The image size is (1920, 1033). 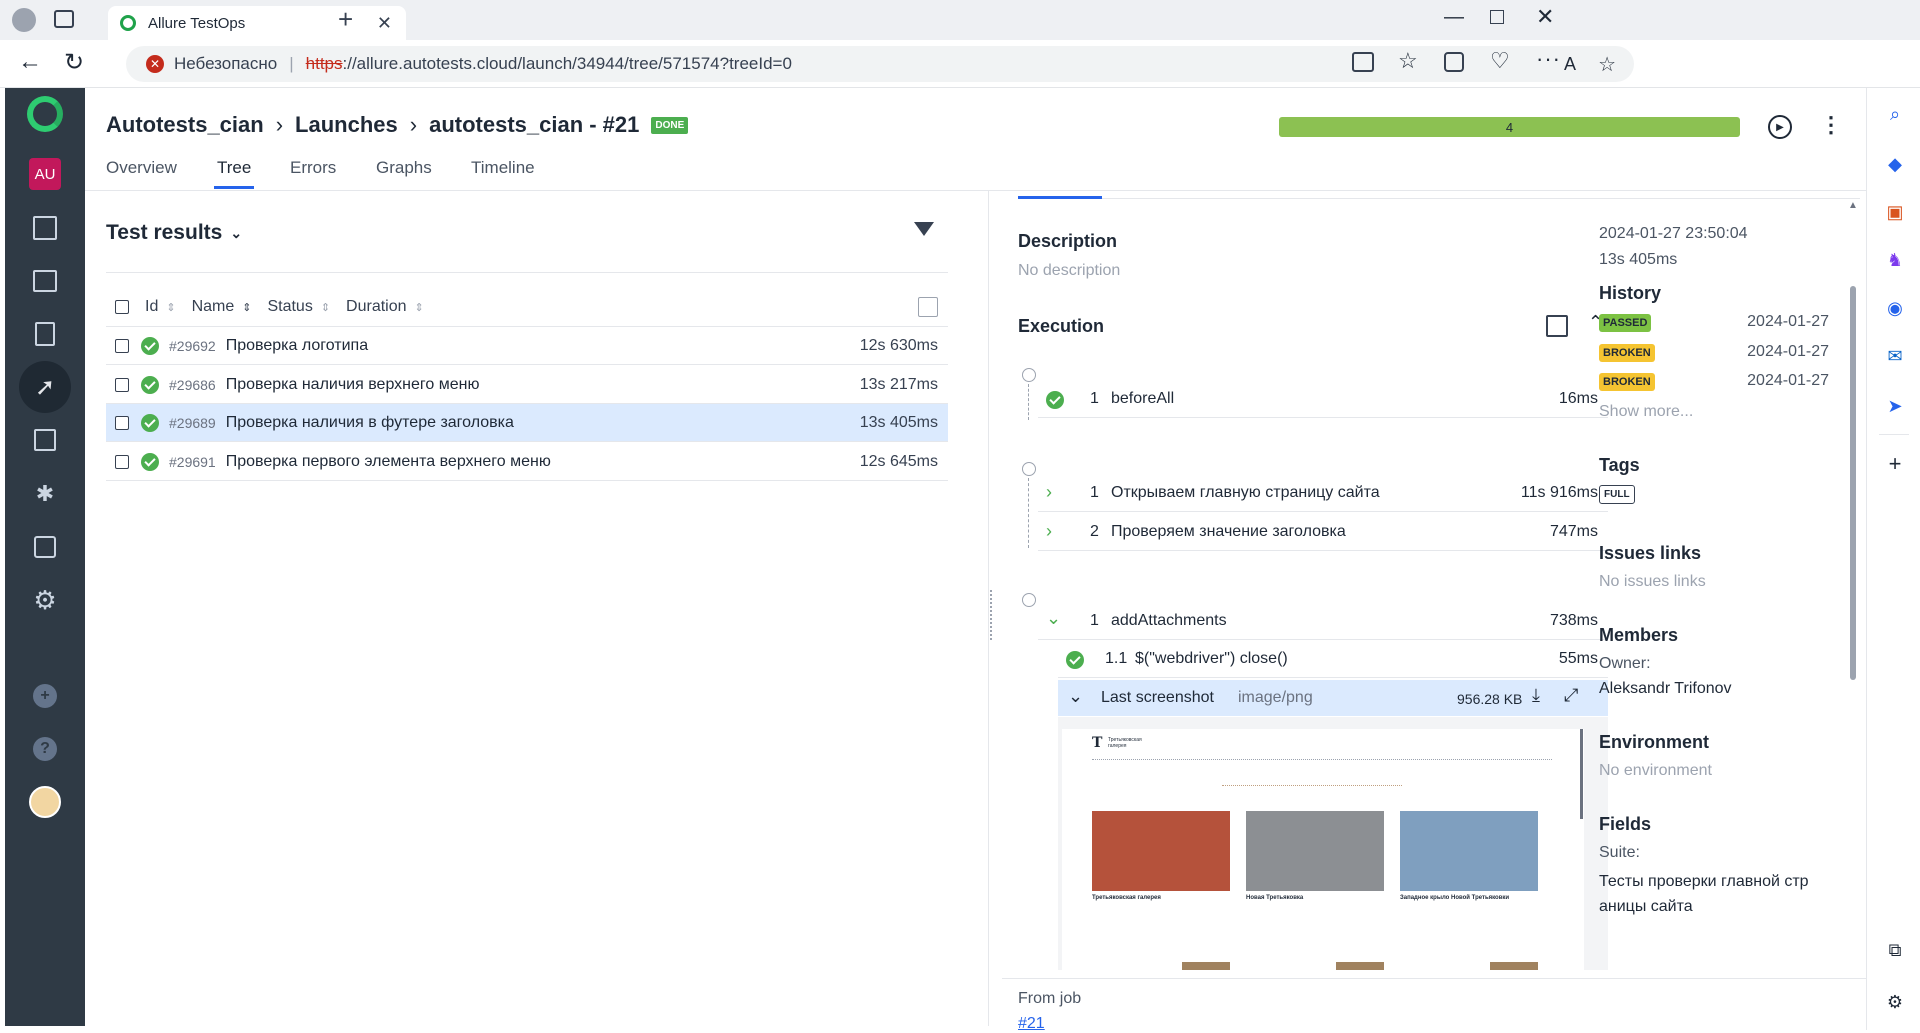 What do you see at coordinates (45, 600) in the screenshot?
I see `settings-icon: ⚙` at bounding box center [45, 600].